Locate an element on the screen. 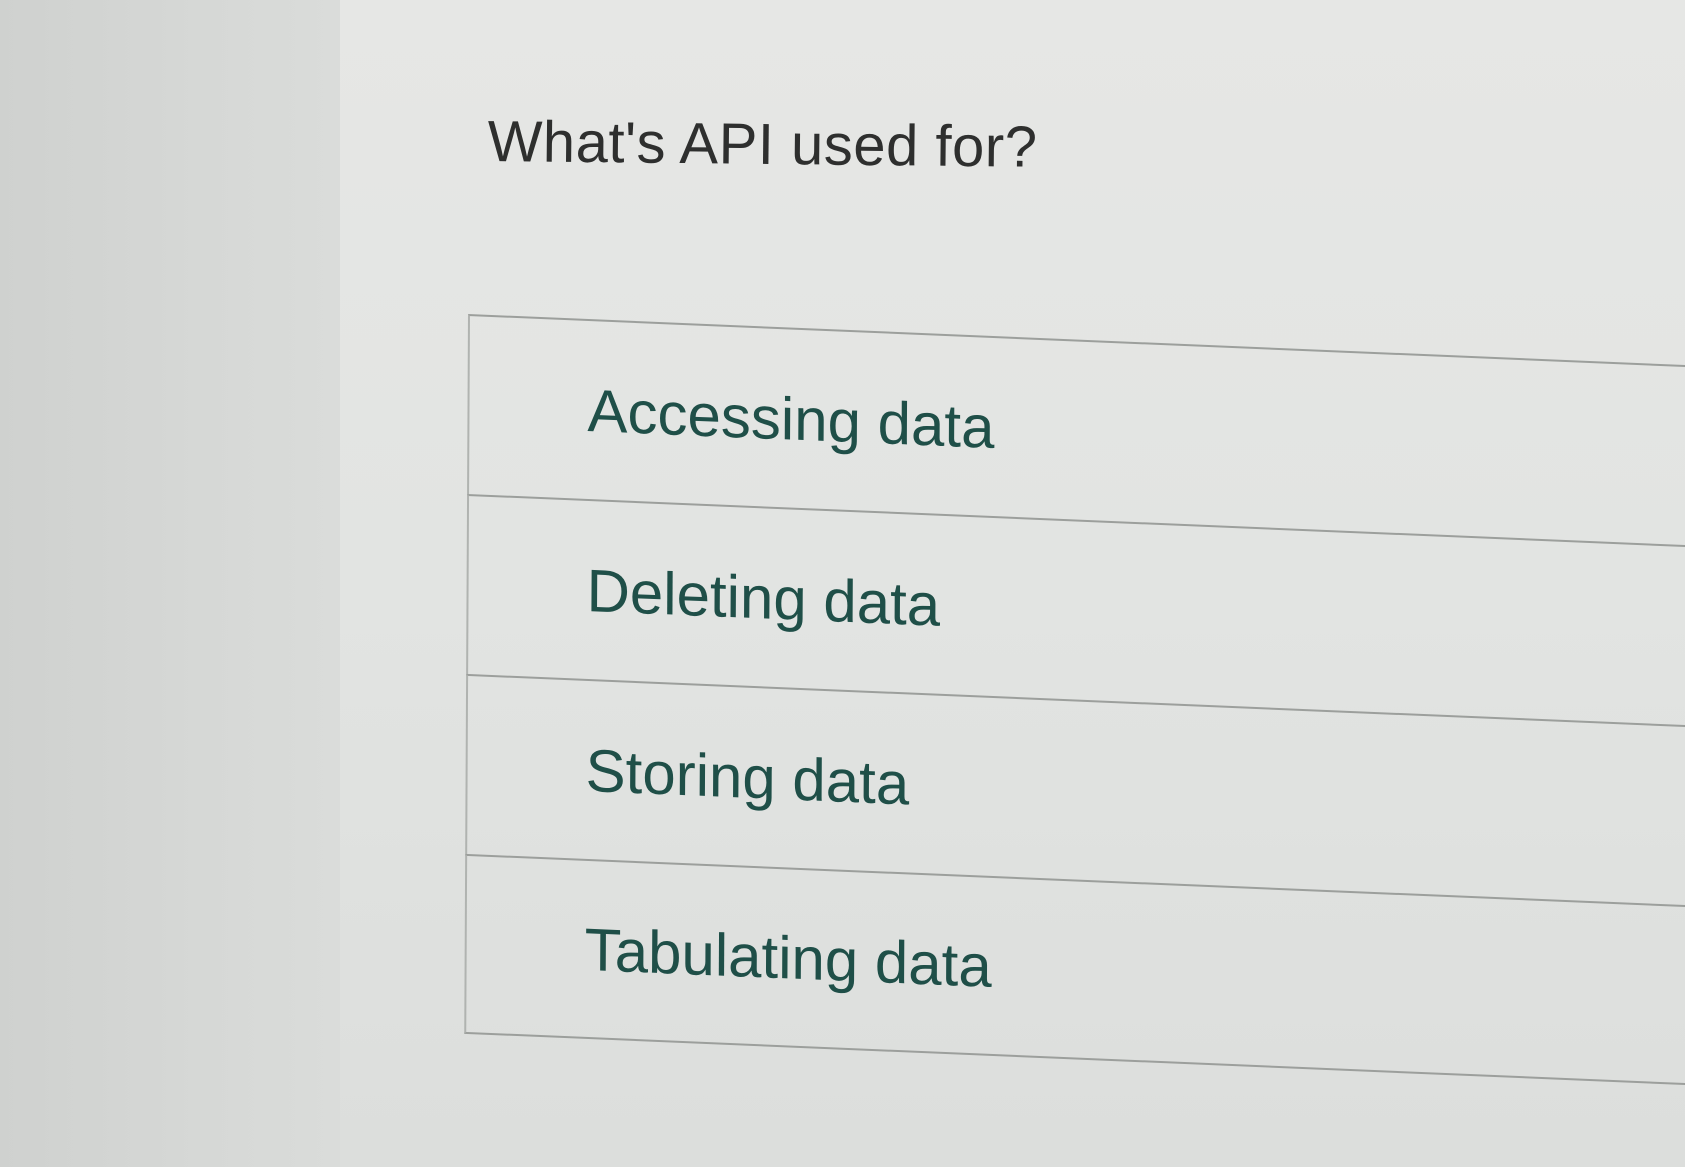 The width and height of the screenshot is (1685, 1167). question-text: What's API used for? is located at coordinates (762, 144).